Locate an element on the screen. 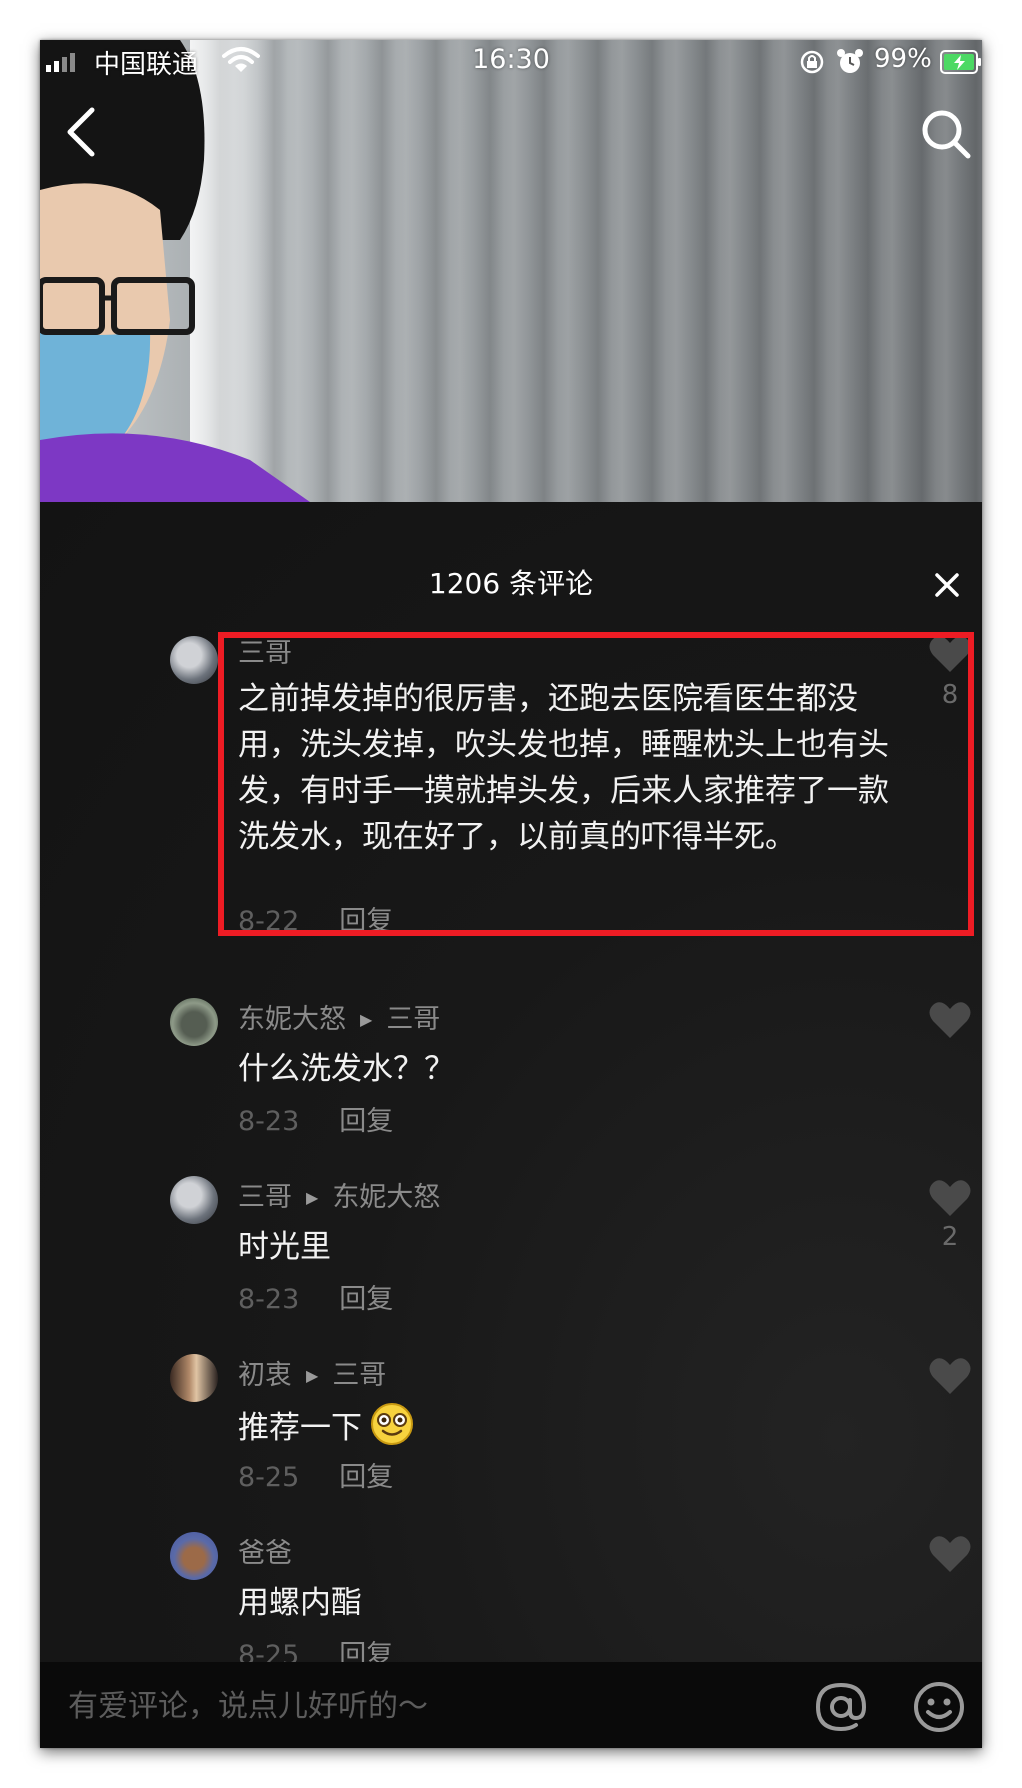 This screenshot has width=1022, height=1788. comment-text: 推荐一下 is located at coordinates (563, 1426).